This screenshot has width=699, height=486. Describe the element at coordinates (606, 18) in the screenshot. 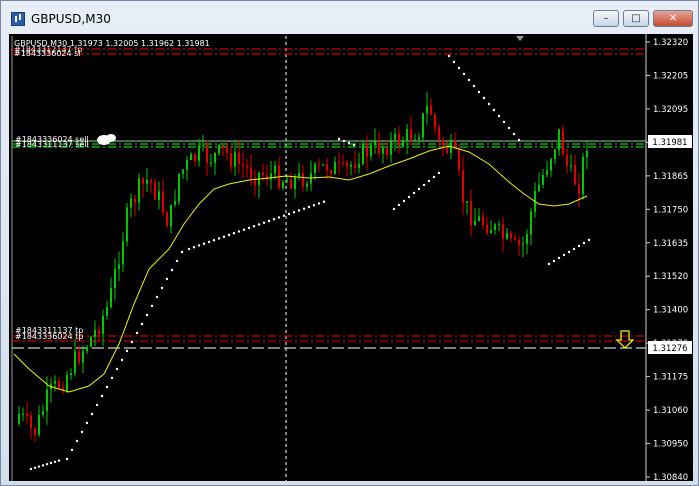

I see `minimize-button: –` at that location.